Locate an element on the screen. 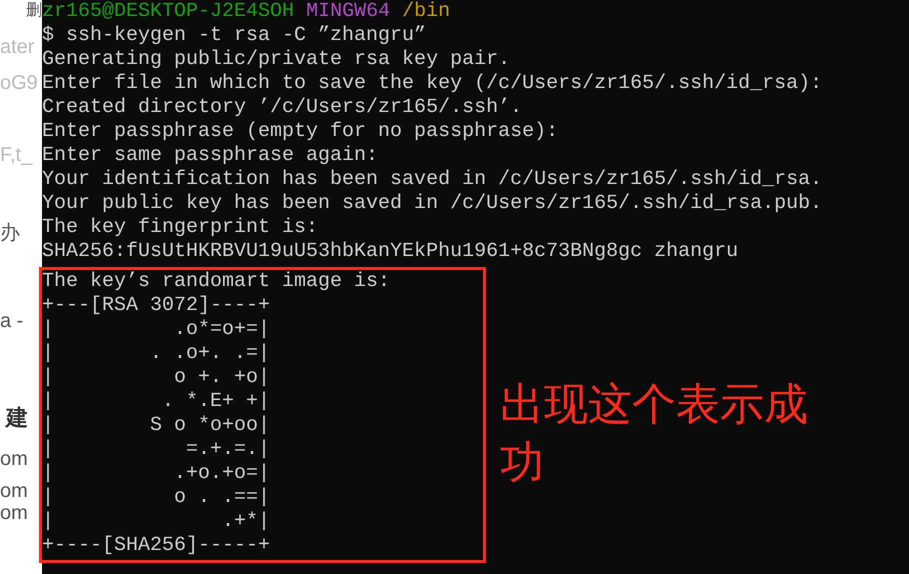 The width and height of the screenshot is (909, 574). randomart-line: | .+o.+o=| is located at coordinates (157, 474).